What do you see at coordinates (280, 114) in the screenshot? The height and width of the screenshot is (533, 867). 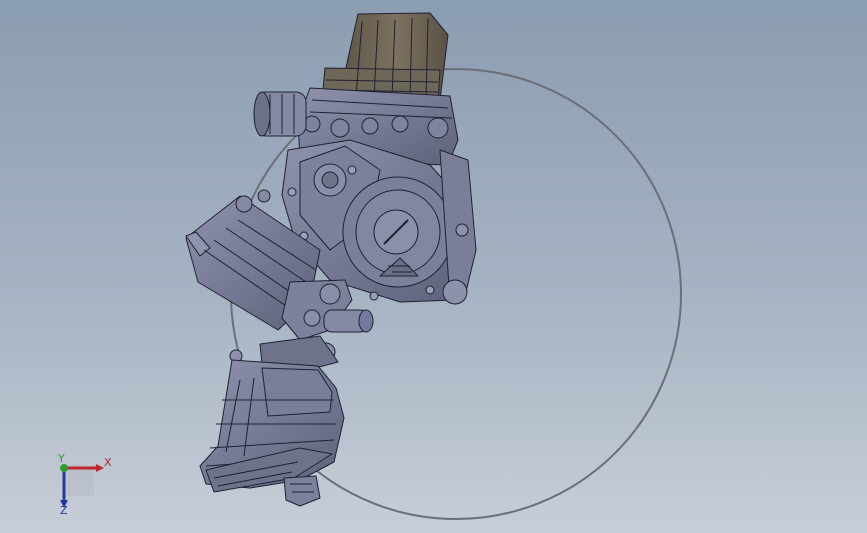 I see `side-cylinder` at bounding box center [280, 114].